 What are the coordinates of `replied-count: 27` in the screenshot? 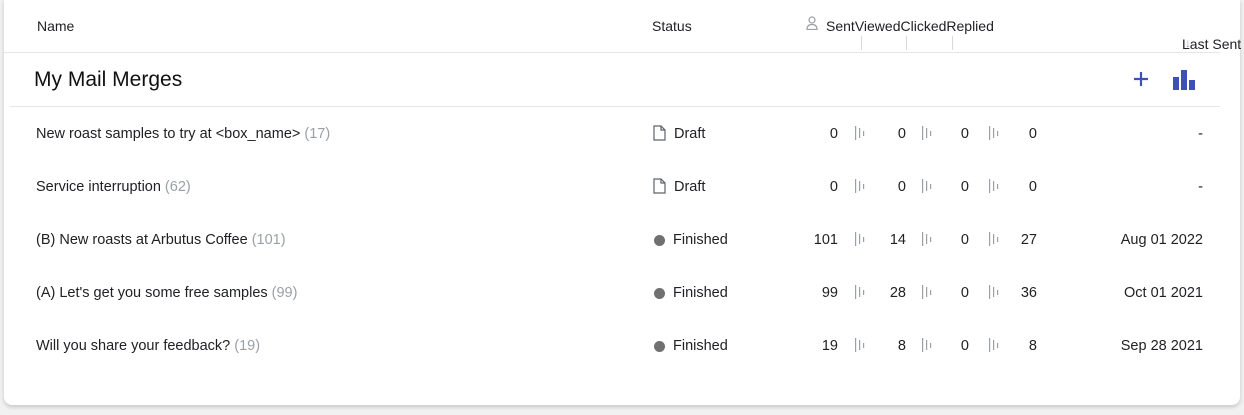 It's located at (1028, 240).